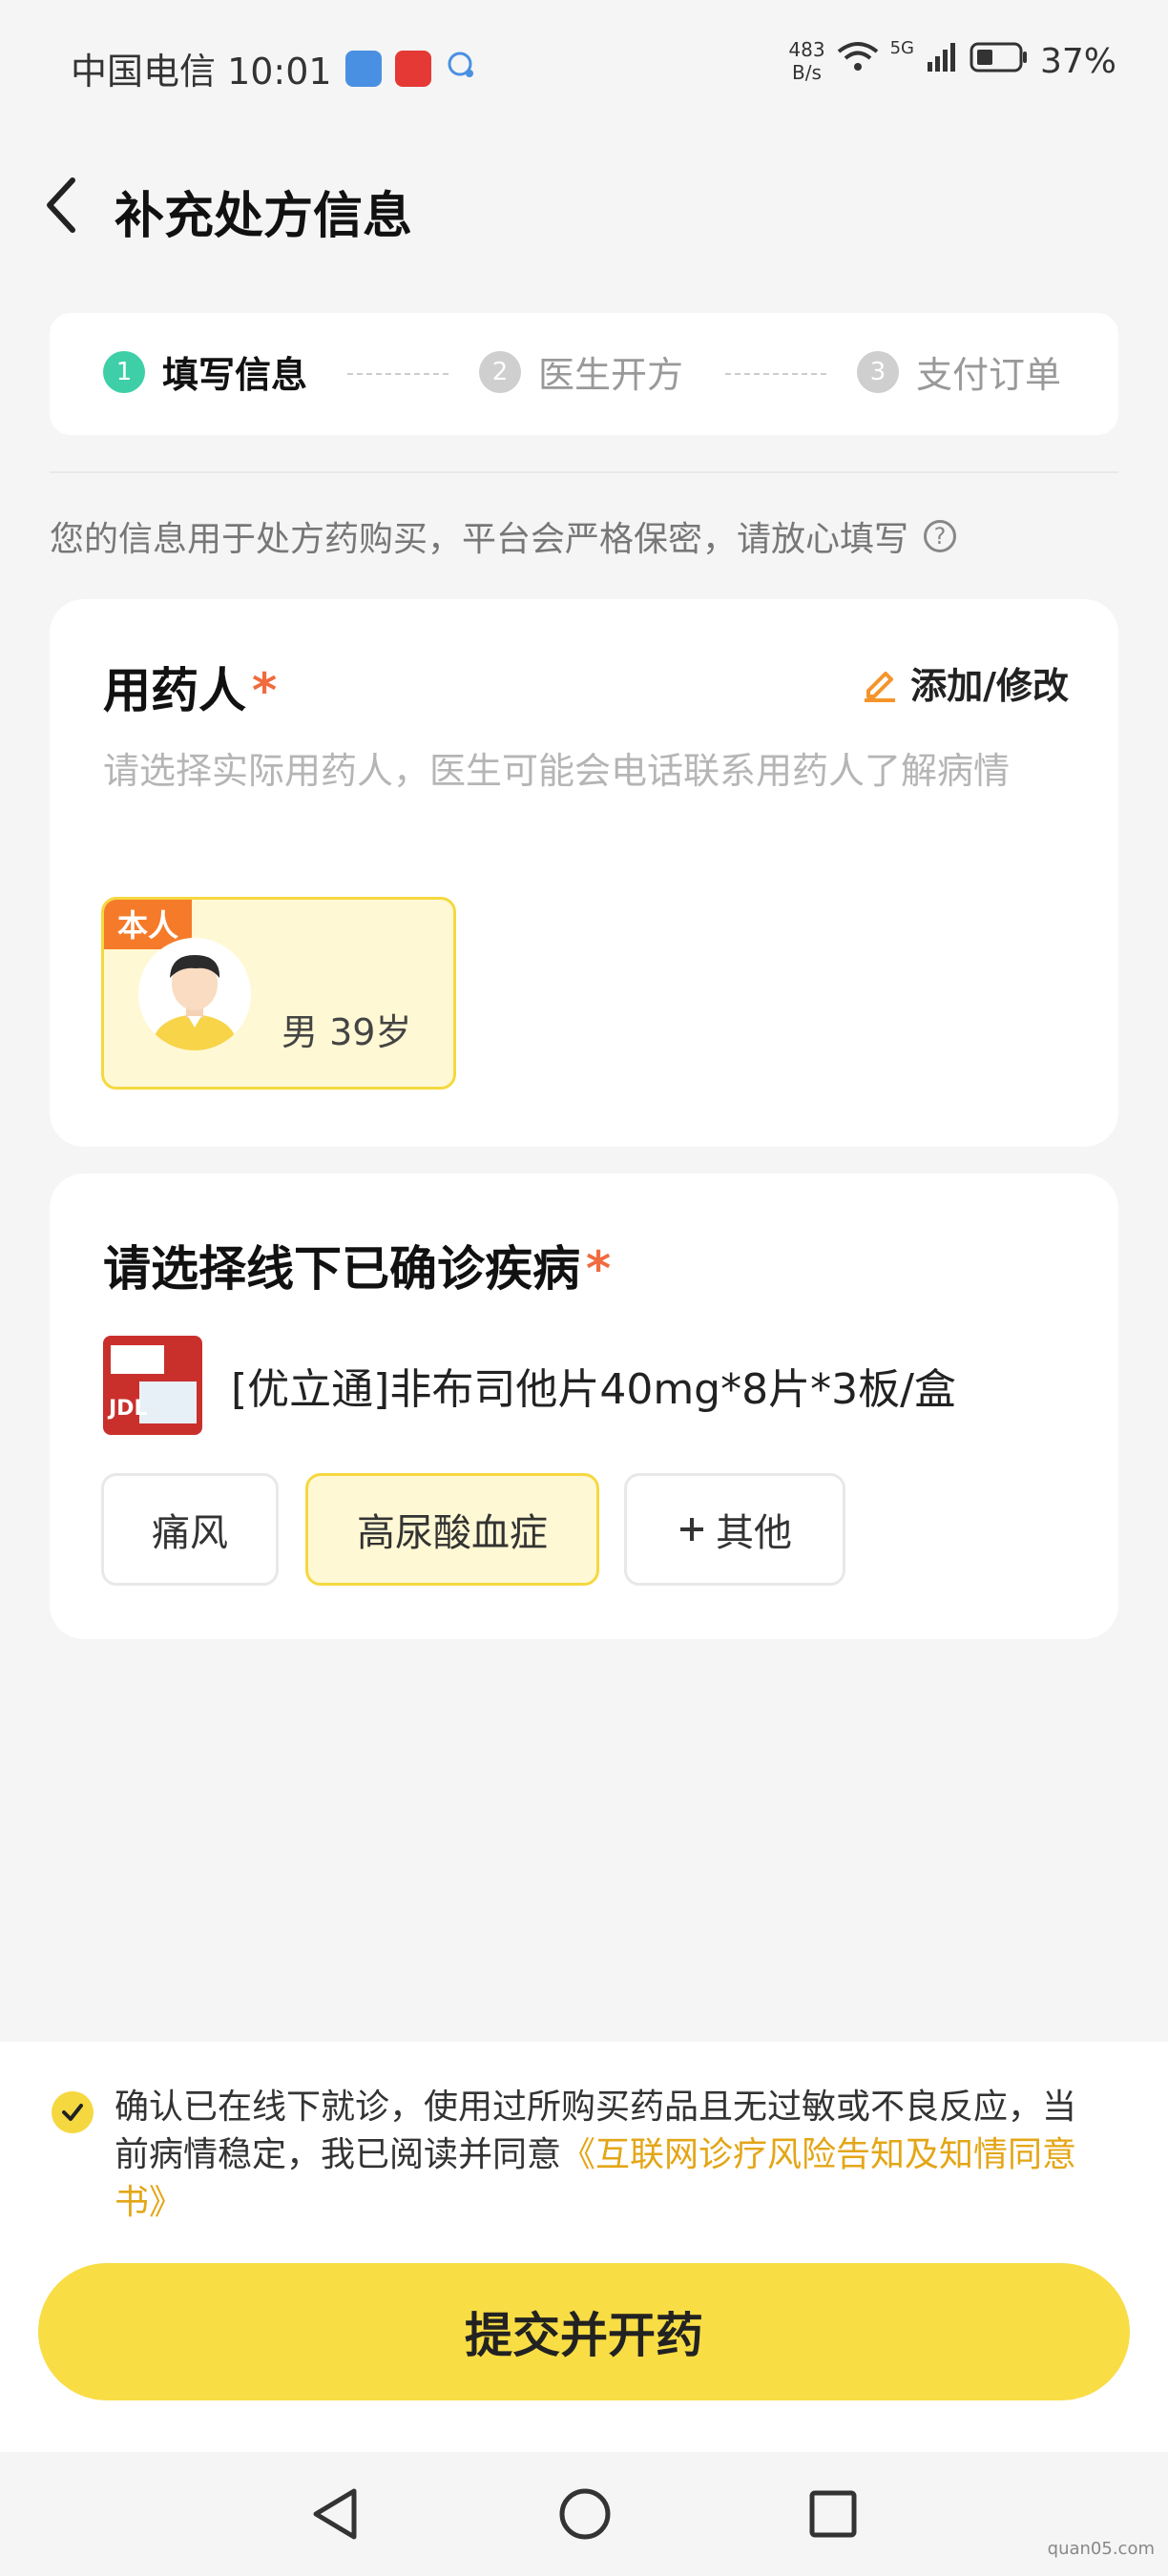 This screenshot has width=1168, height=2576. Describe the element at coordinates (124, 371) in the screenshot. I see `step-number: 1` at that location.